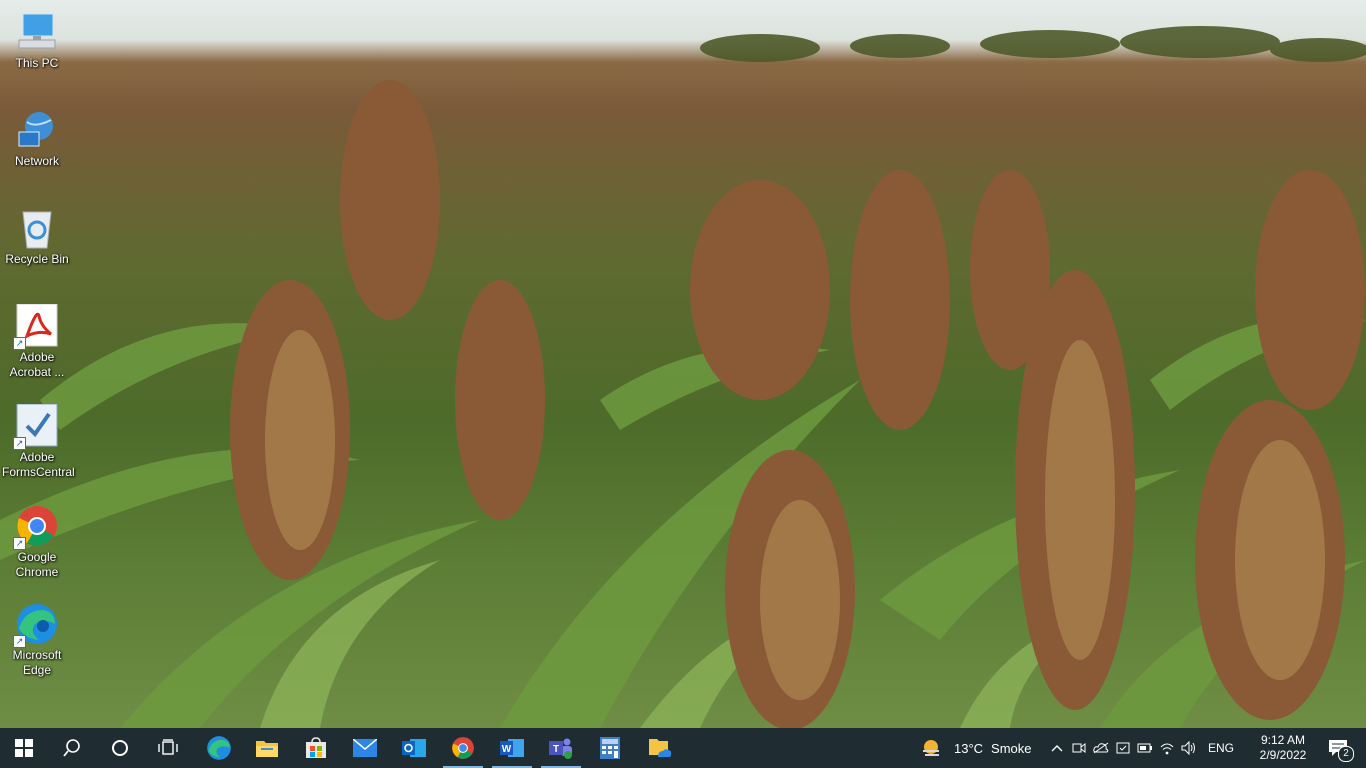 This screenshot has width=1366, height=768. I want to click on clock: 9:12 AM 2/9/2022, so click(1283, 748).